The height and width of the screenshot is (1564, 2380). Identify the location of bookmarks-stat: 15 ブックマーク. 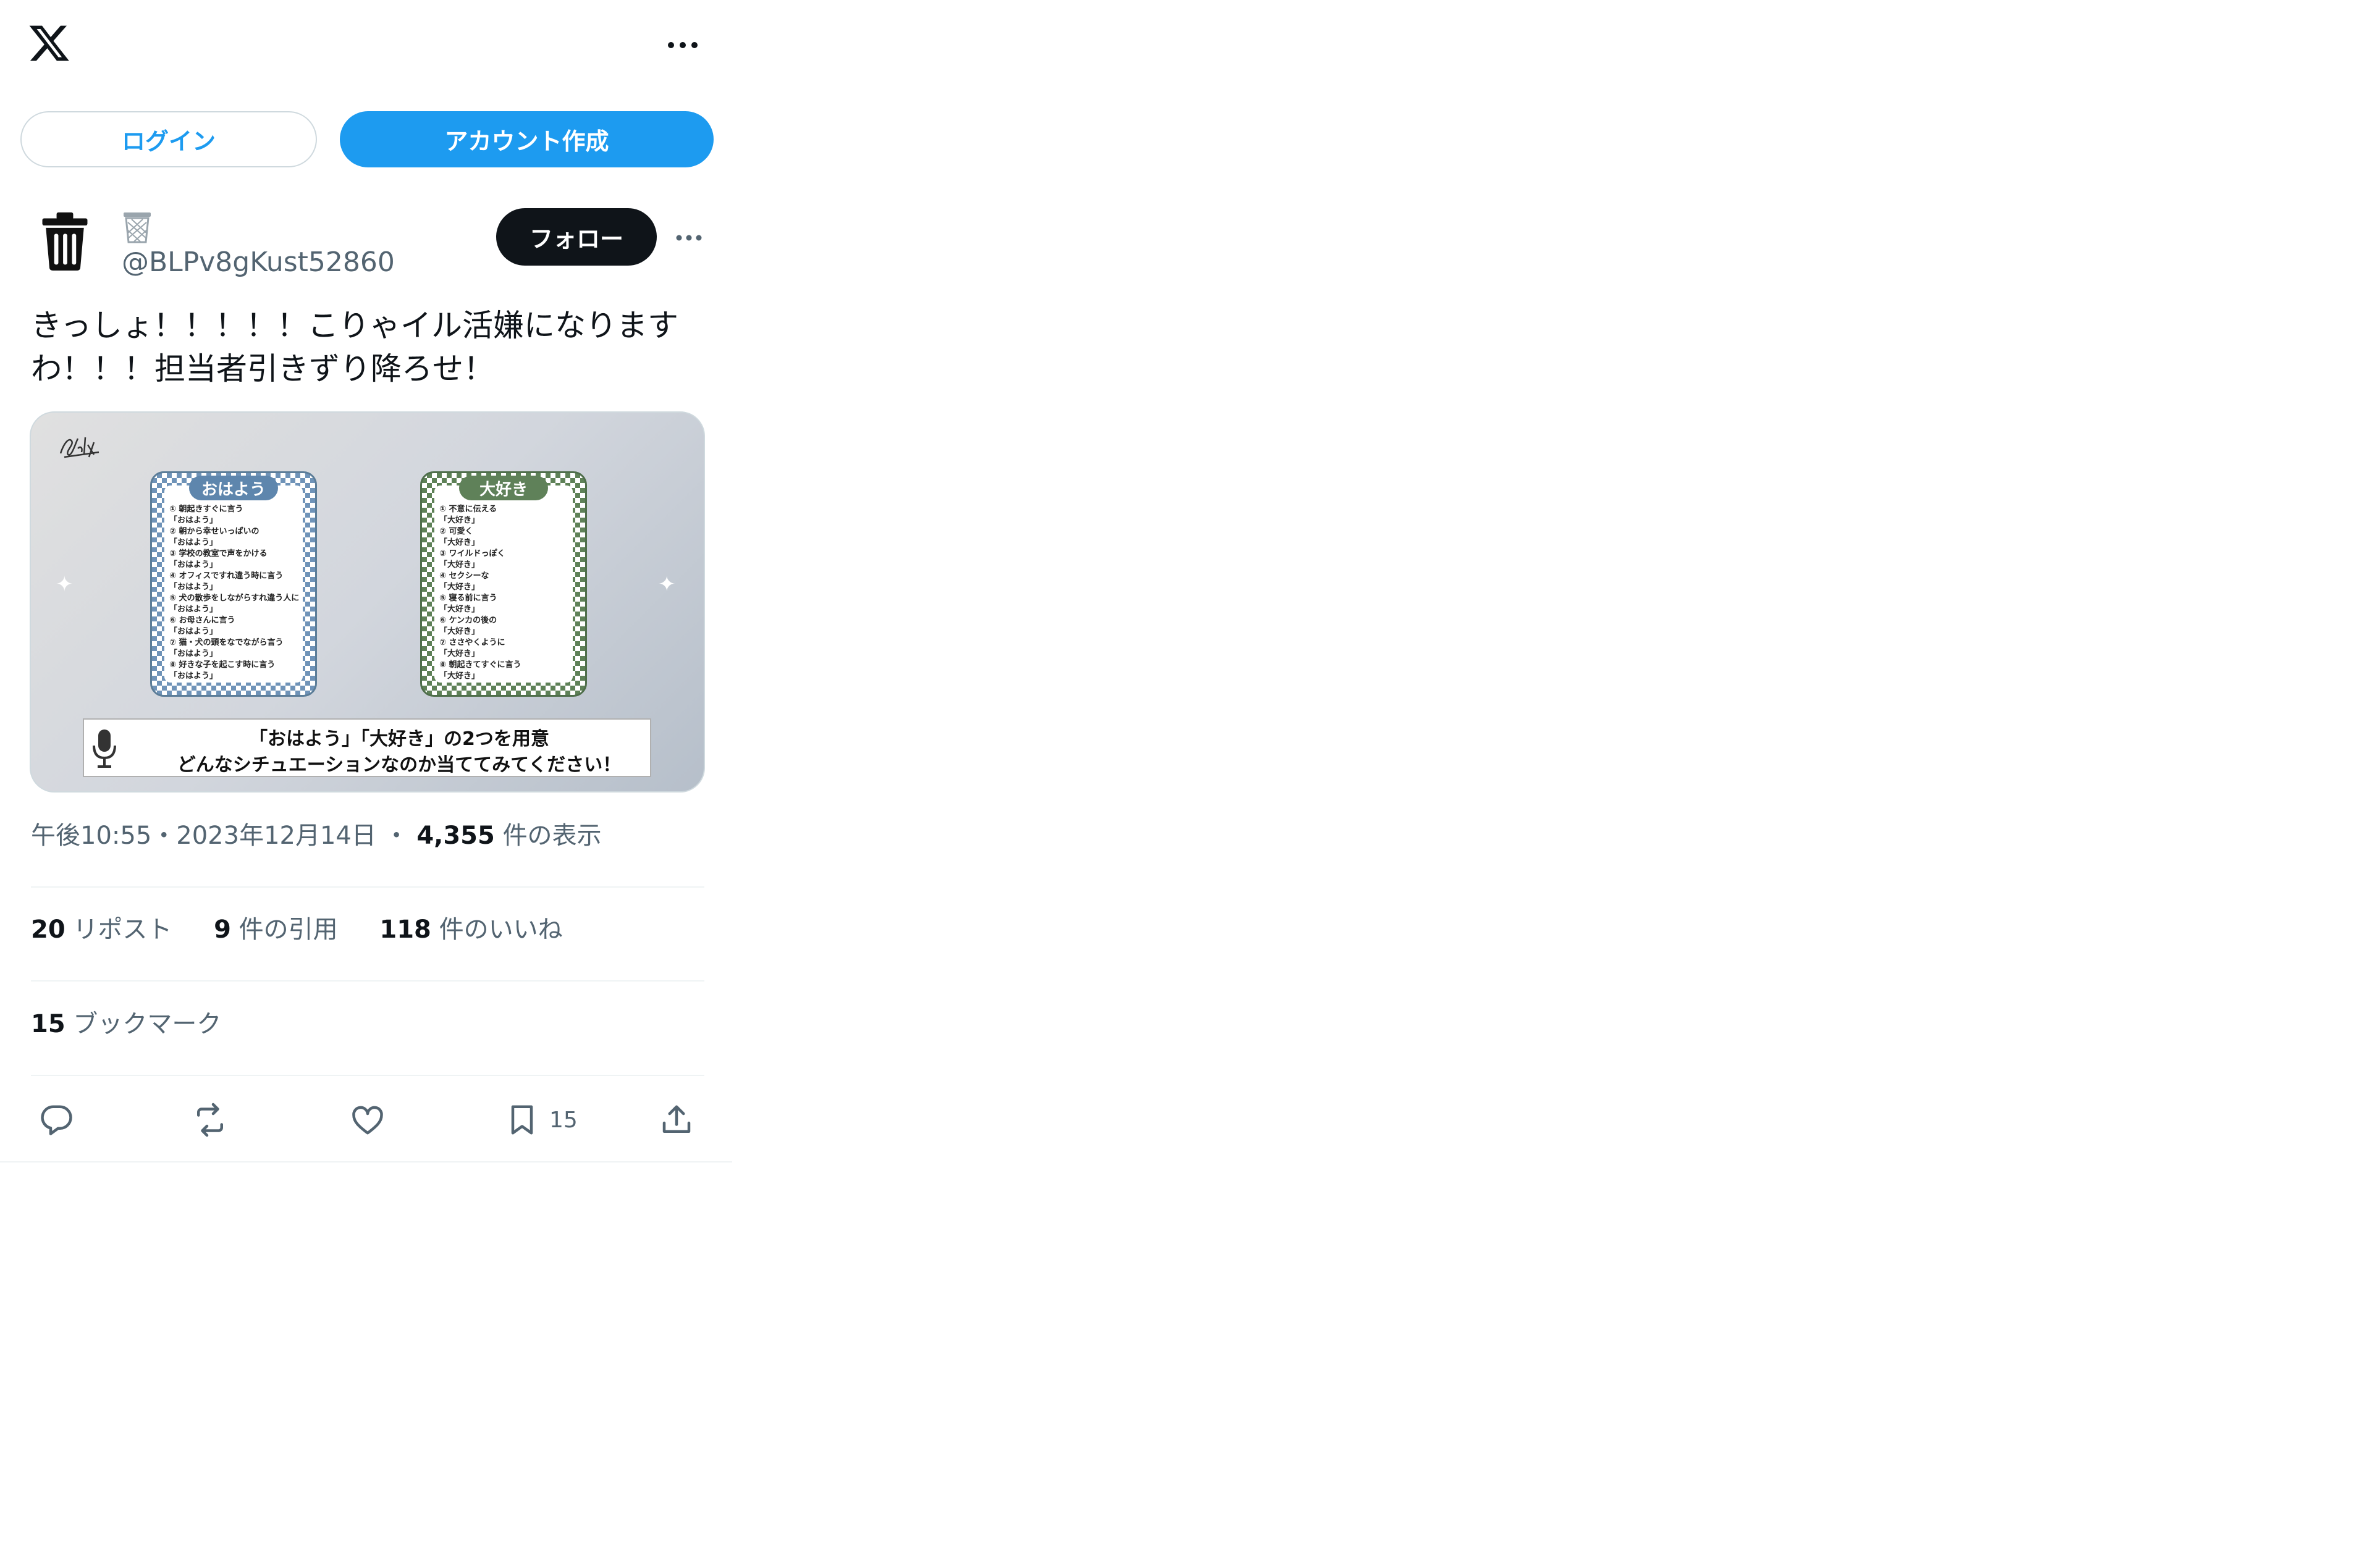
(126, 1024).